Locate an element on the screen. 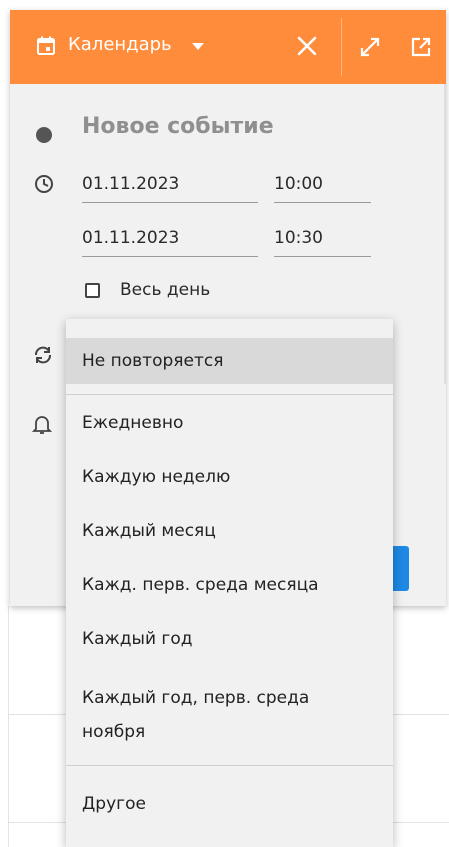  end-time-field: 10:30 is located at coordinates (322, 242).